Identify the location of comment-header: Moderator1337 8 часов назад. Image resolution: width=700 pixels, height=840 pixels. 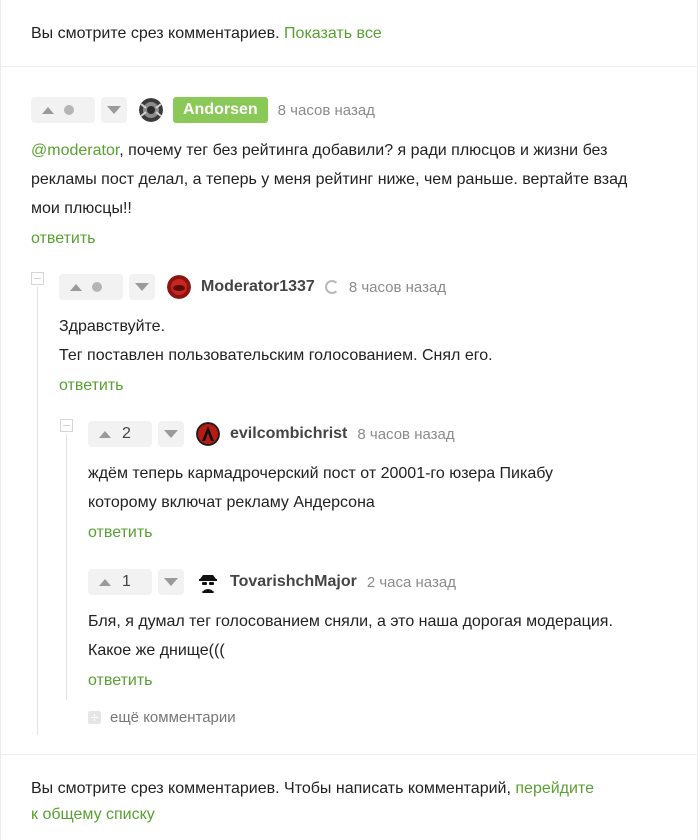
(369, 287).